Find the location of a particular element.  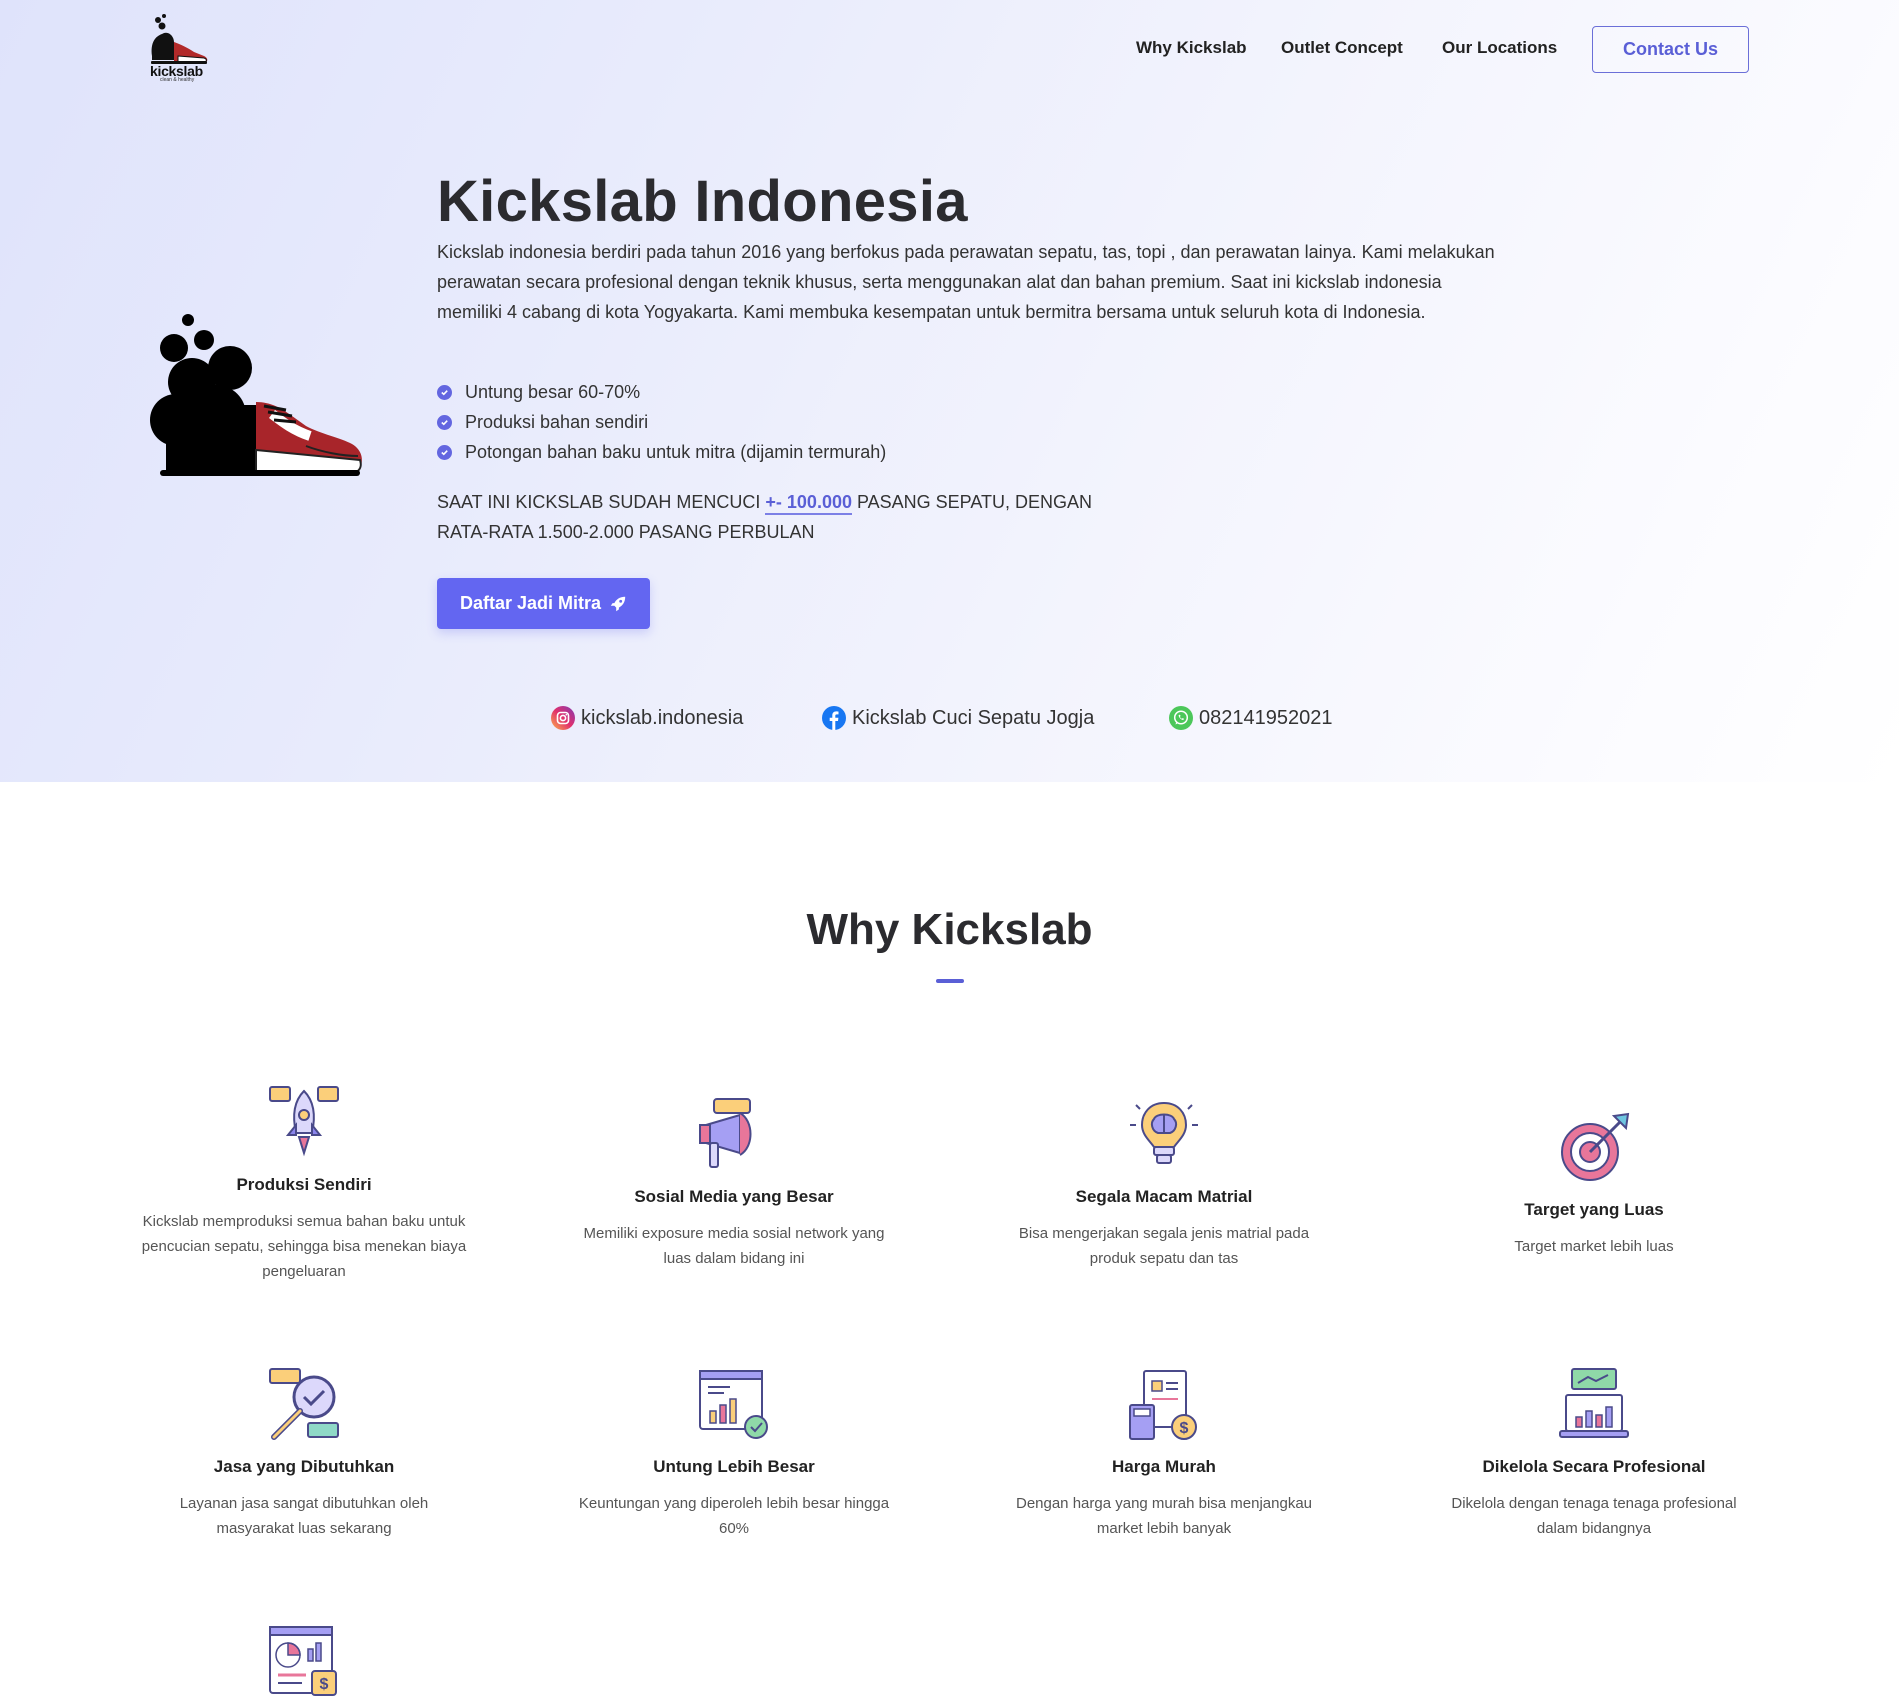

megaphone-icon is located at coordinates (725, 1133).